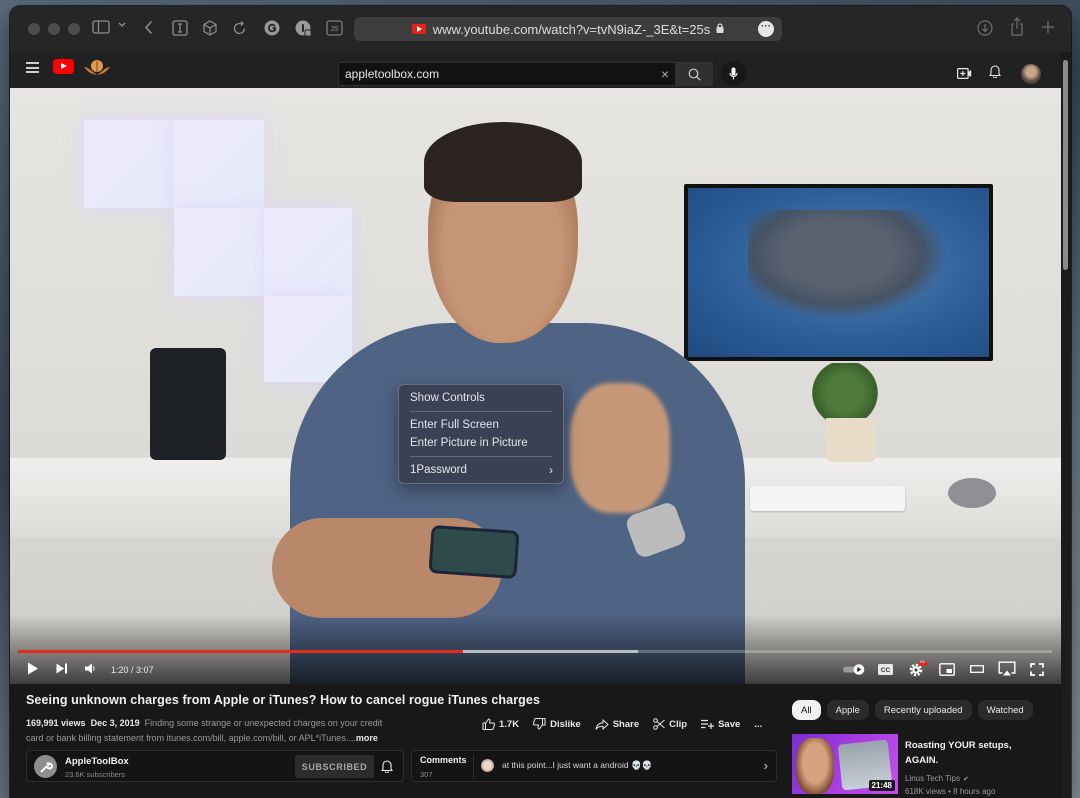 Image resolution: width=1080 pixels, height=798 pixels. Describe the element at coordinates (885, 669) in the screenshot. I see `captions-button: CC` at that location.